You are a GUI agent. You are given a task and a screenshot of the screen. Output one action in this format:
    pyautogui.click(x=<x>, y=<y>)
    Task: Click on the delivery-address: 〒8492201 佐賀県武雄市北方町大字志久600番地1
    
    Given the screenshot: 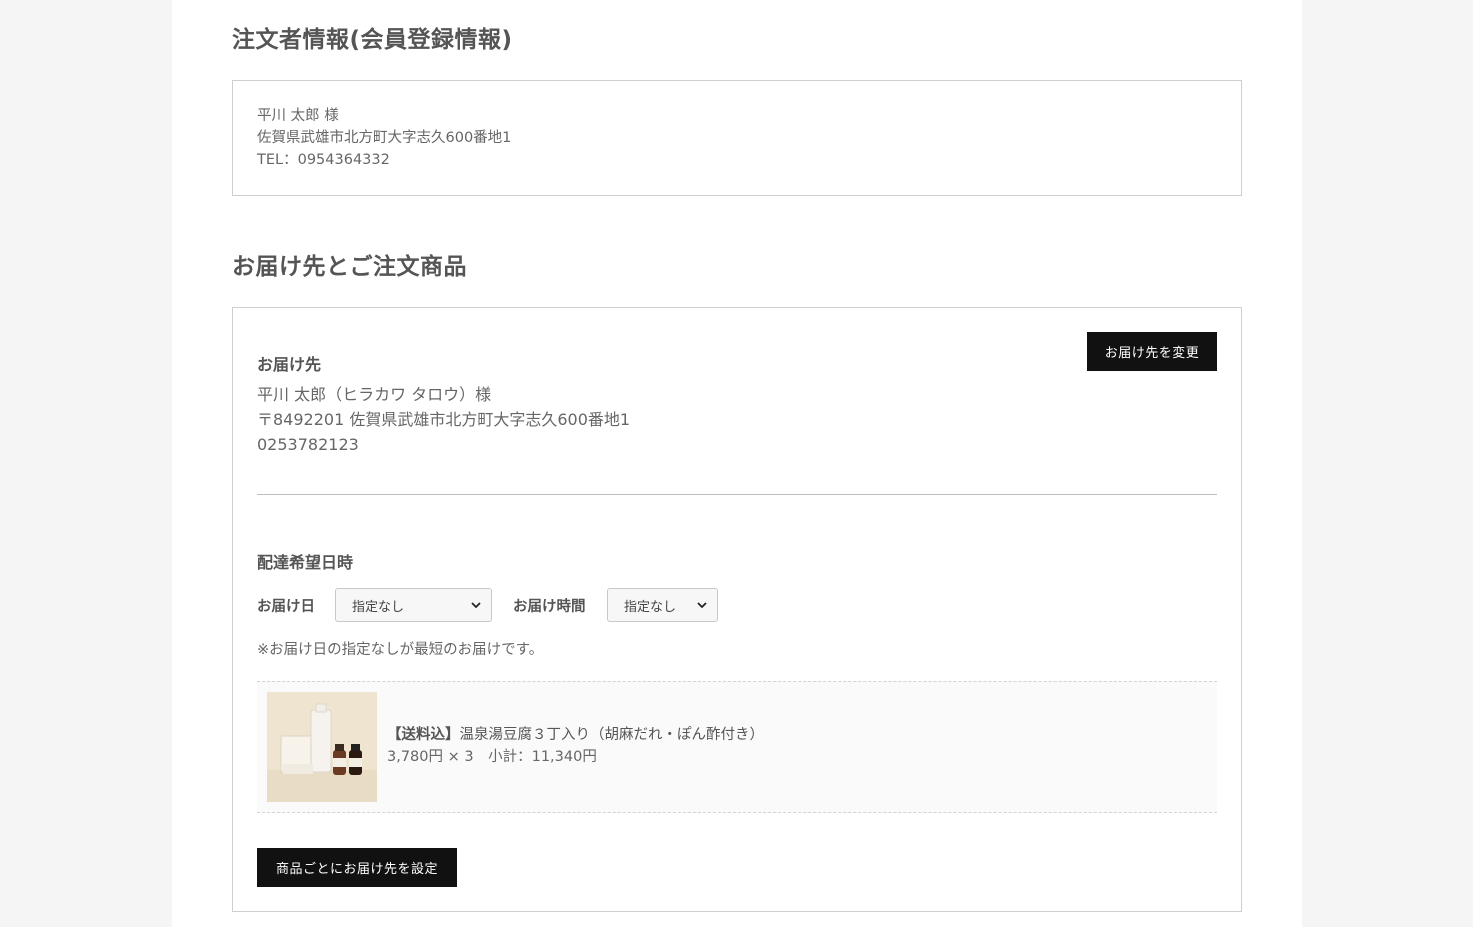 What is the action you would take?
    pyautogui.click(x=444, y=419)
    